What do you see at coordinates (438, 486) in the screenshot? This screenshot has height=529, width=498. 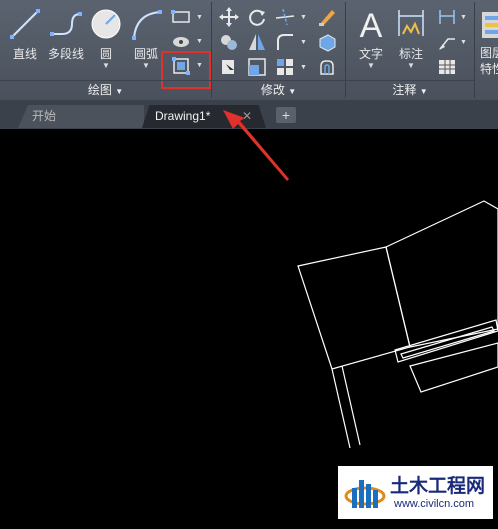 I see `watermark-title: 土木工程网` at bounding box center [438, 486].